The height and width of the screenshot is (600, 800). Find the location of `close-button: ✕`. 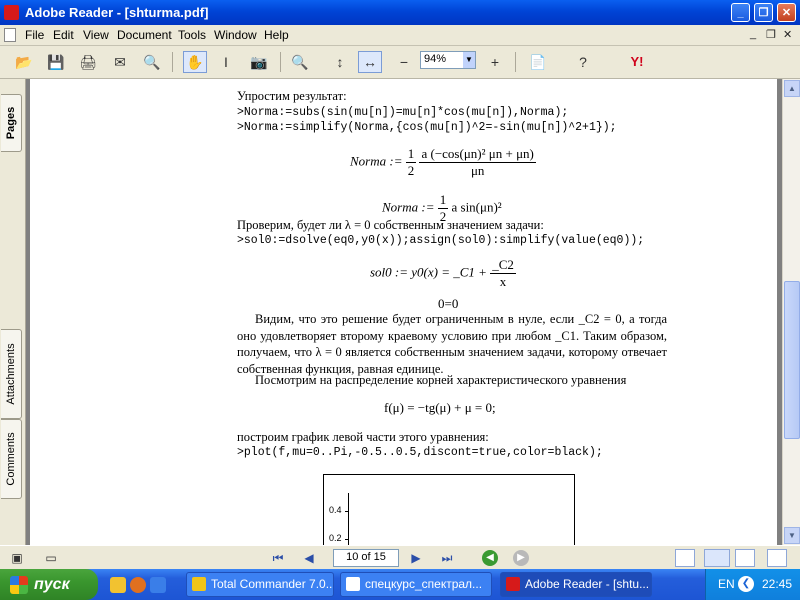

close-button: ✕ is located at coordinates (786, 12).